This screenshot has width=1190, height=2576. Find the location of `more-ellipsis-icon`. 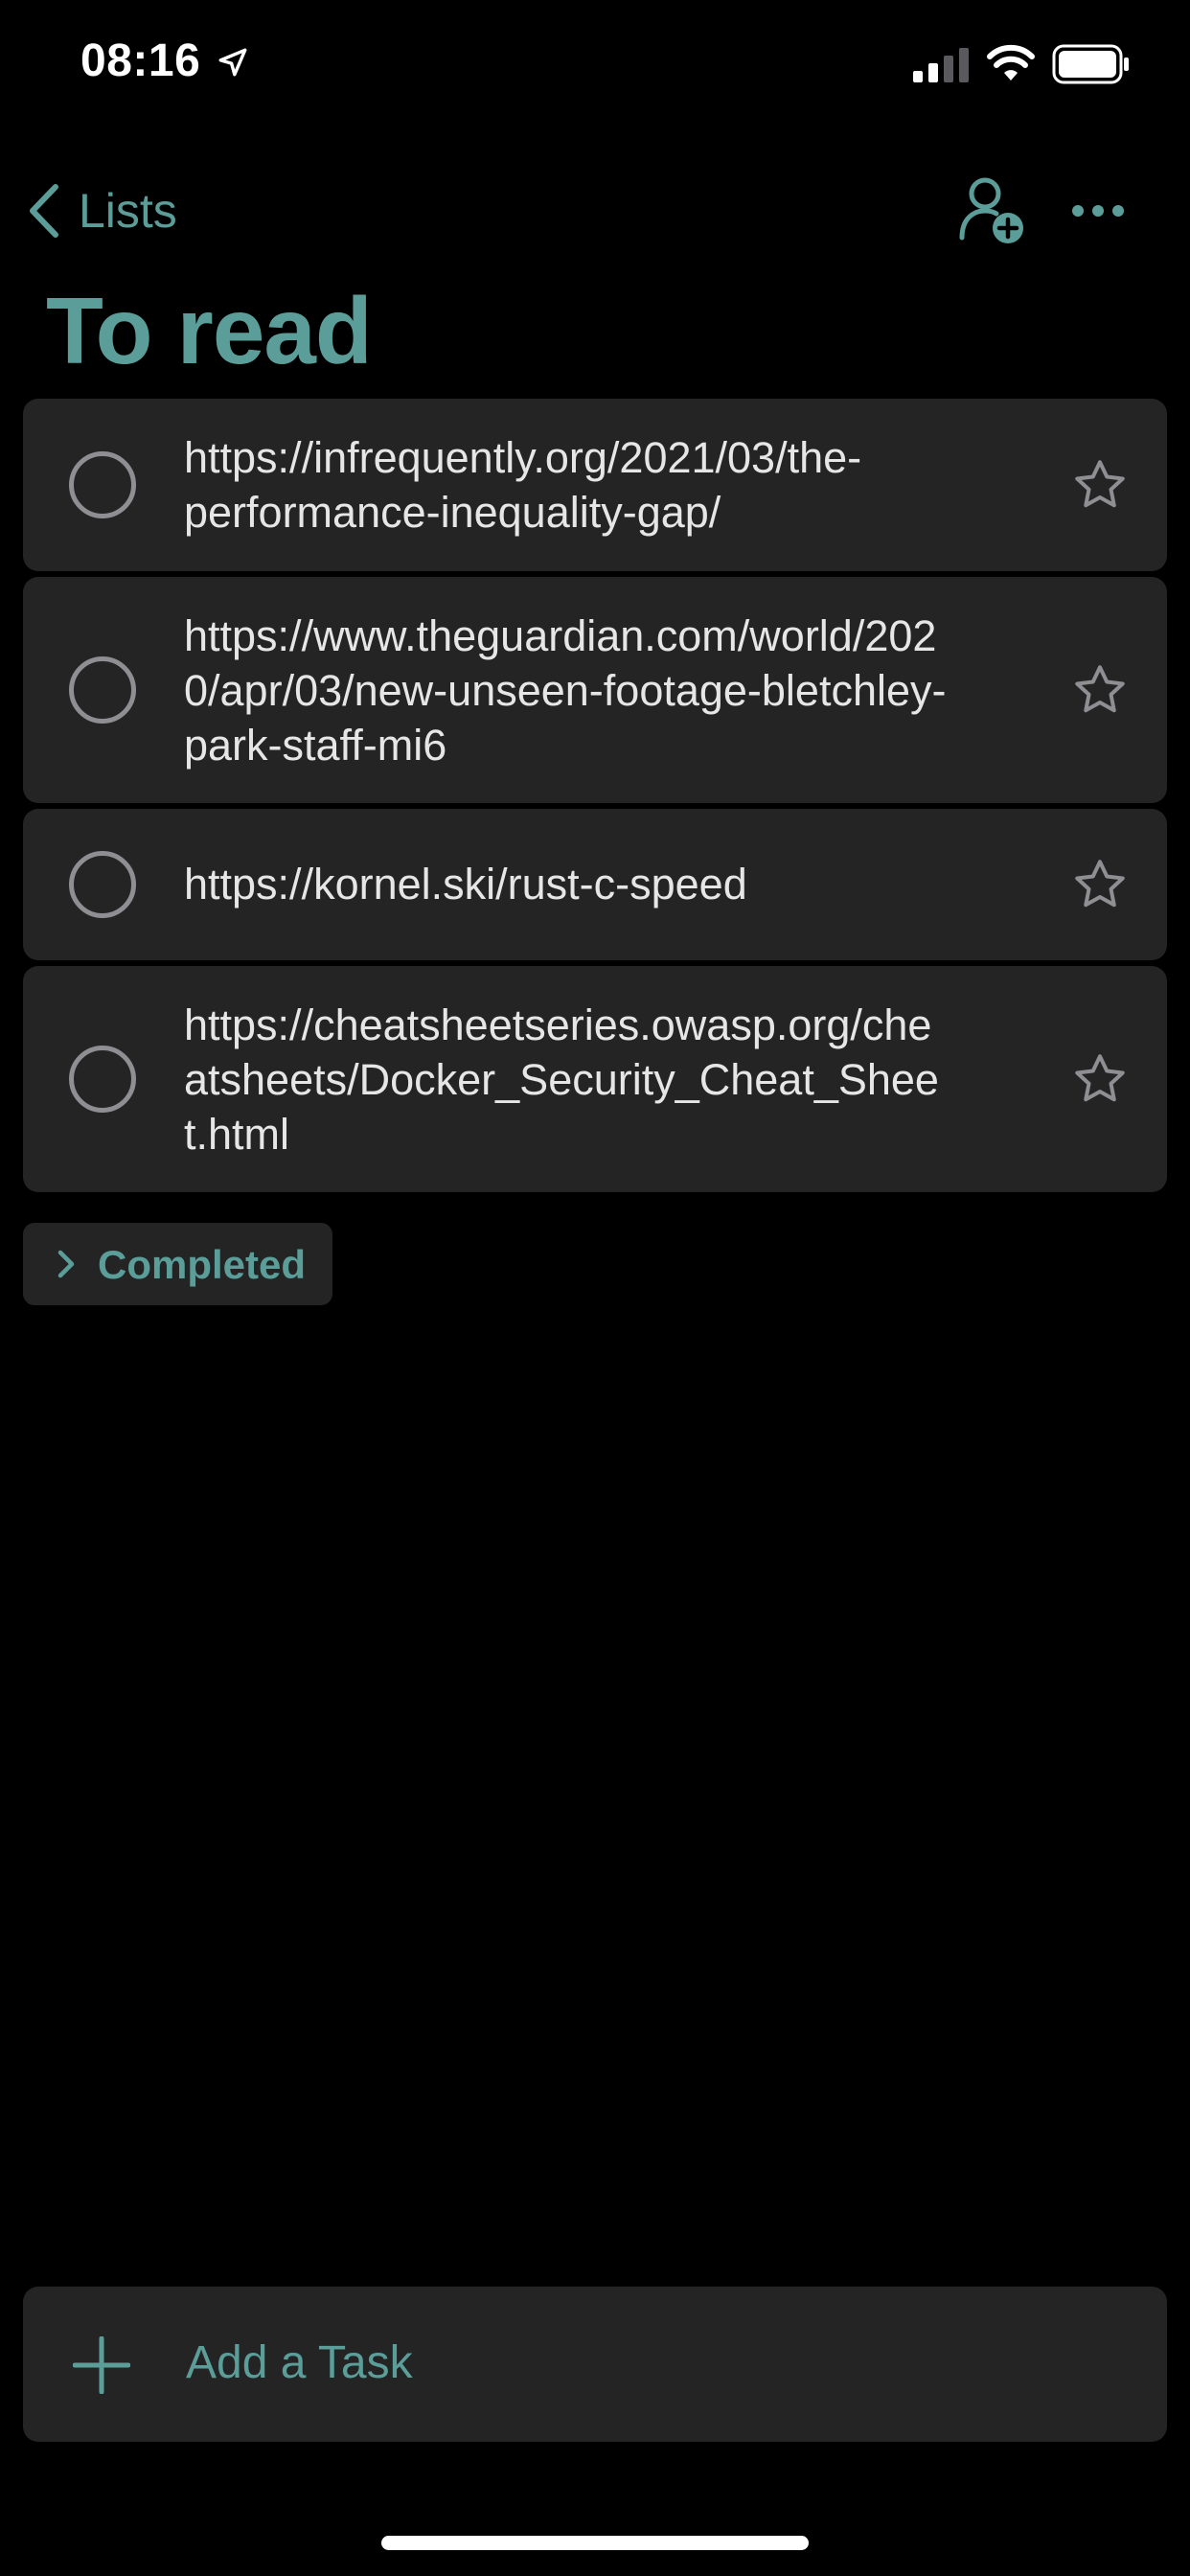

more-ellipsis-icon is located at coordinates (1098, 211).